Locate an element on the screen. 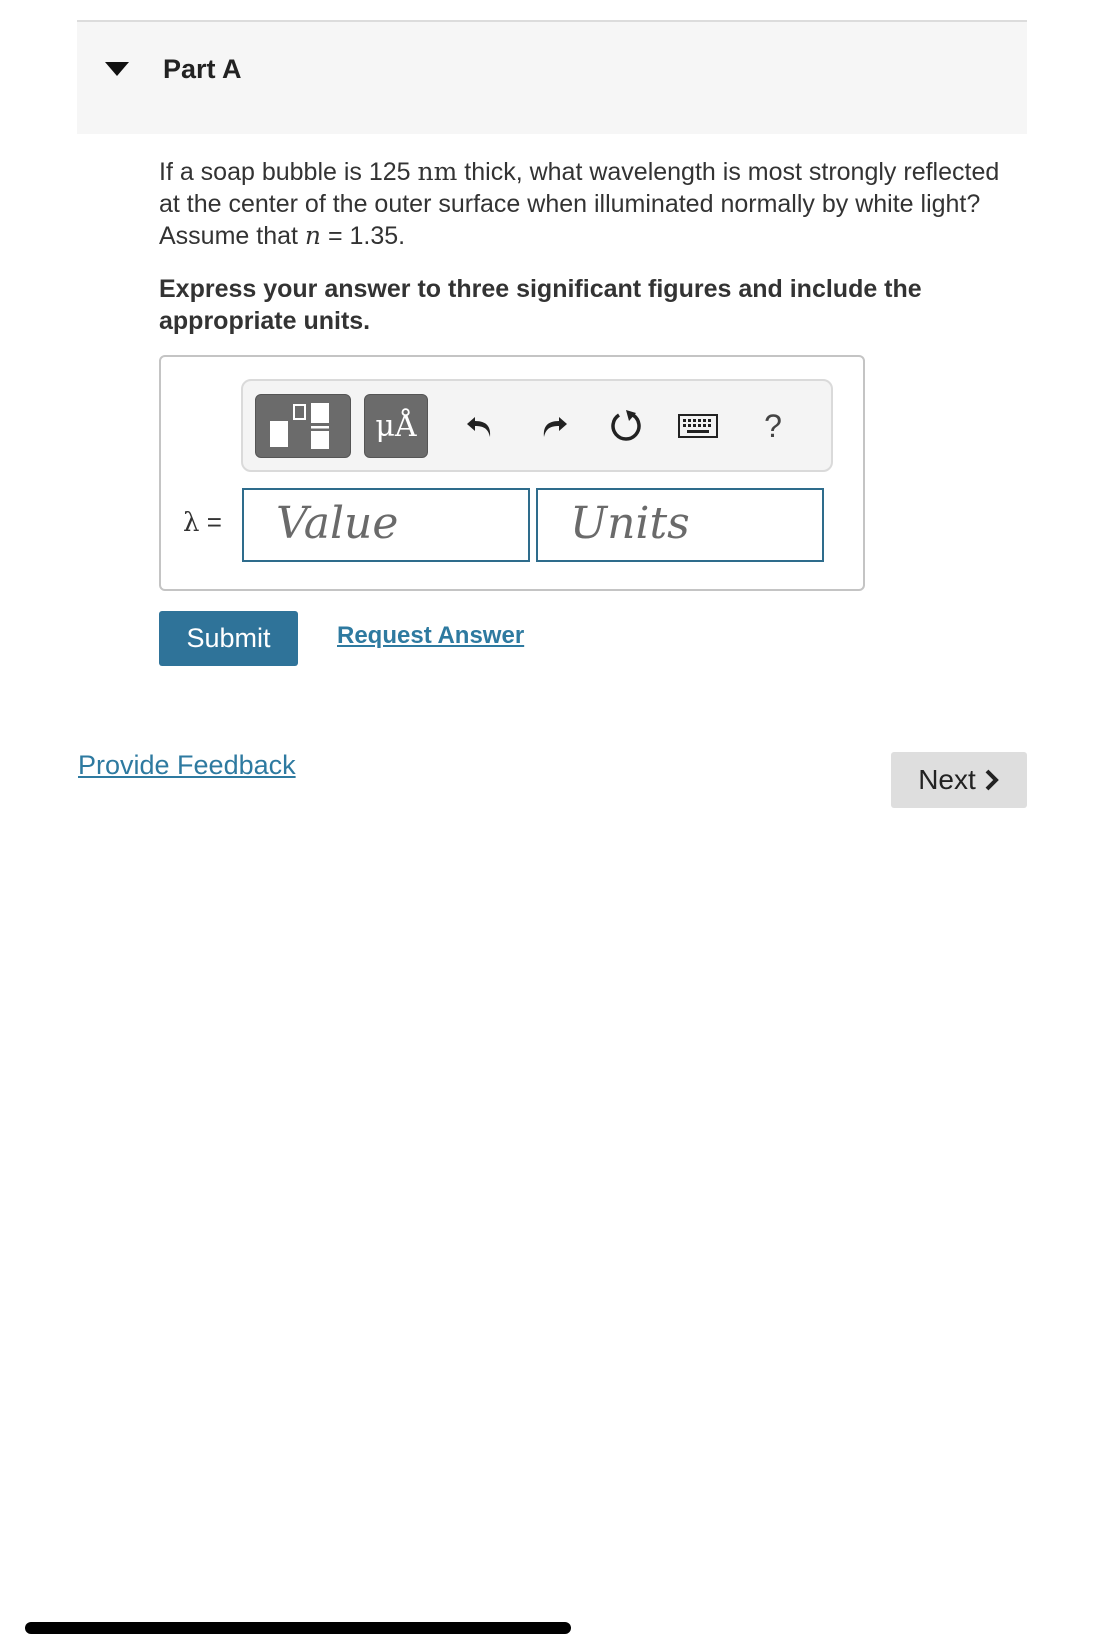  units-button: μÅ is located at coordinates (396, 426).